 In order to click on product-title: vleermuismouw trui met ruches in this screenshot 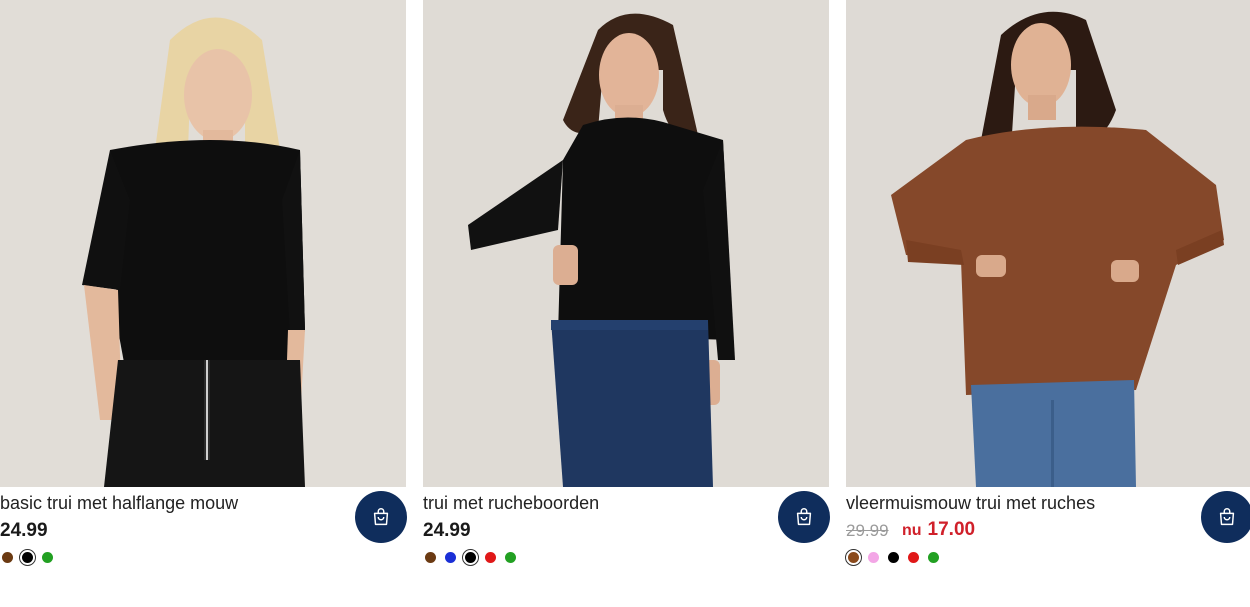, I will do `click(970, 503)`.